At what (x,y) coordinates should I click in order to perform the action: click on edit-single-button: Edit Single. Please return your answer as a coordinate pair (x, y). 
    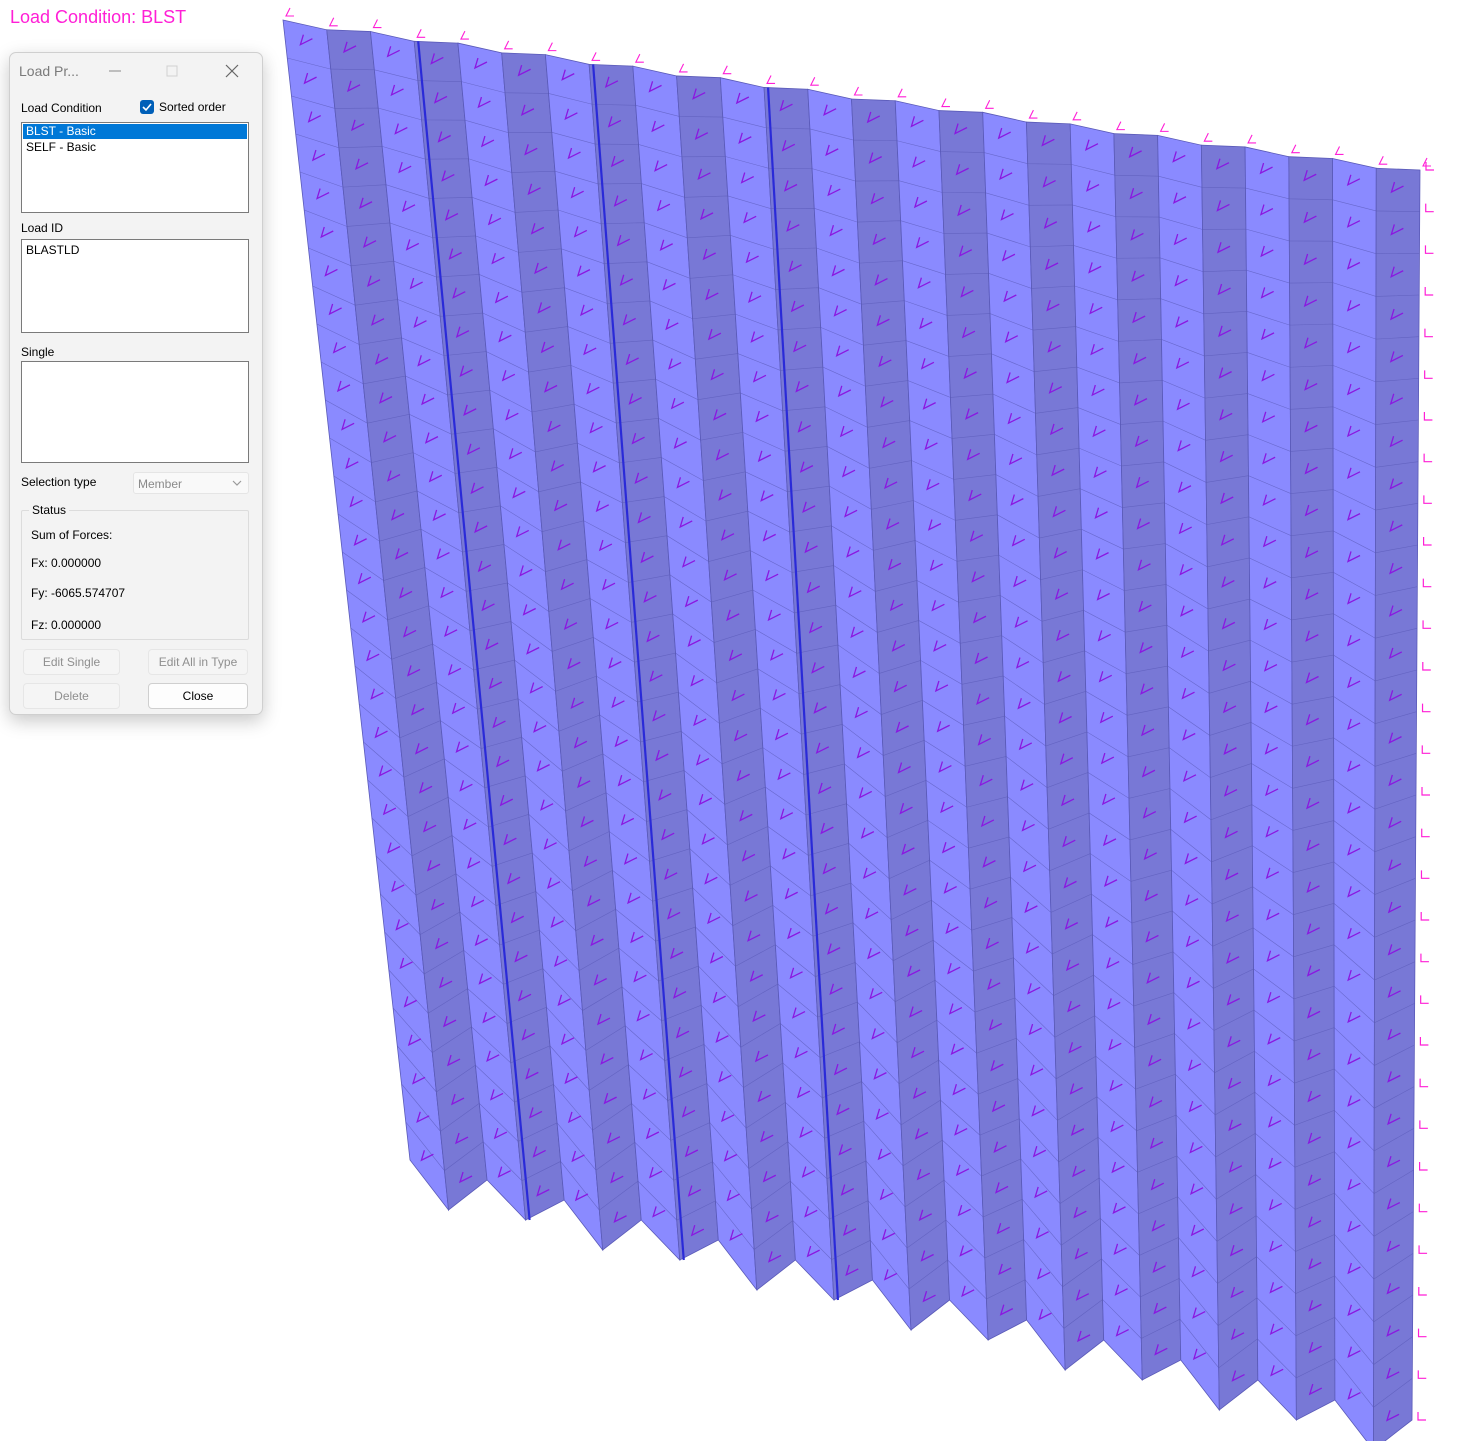
    Looking at the image, I should click on (71, 662).